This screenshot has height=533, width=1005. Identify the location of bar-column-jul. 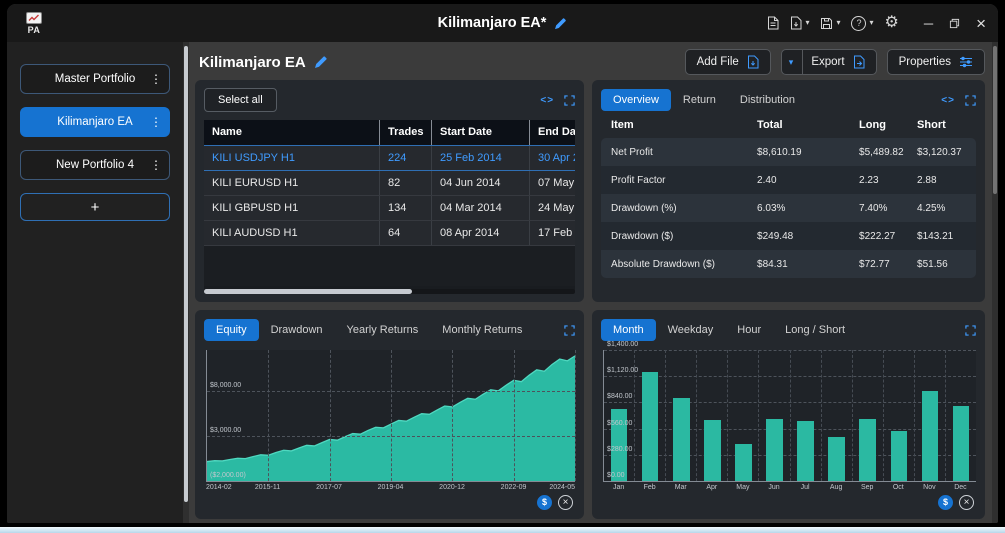
(806, 415).